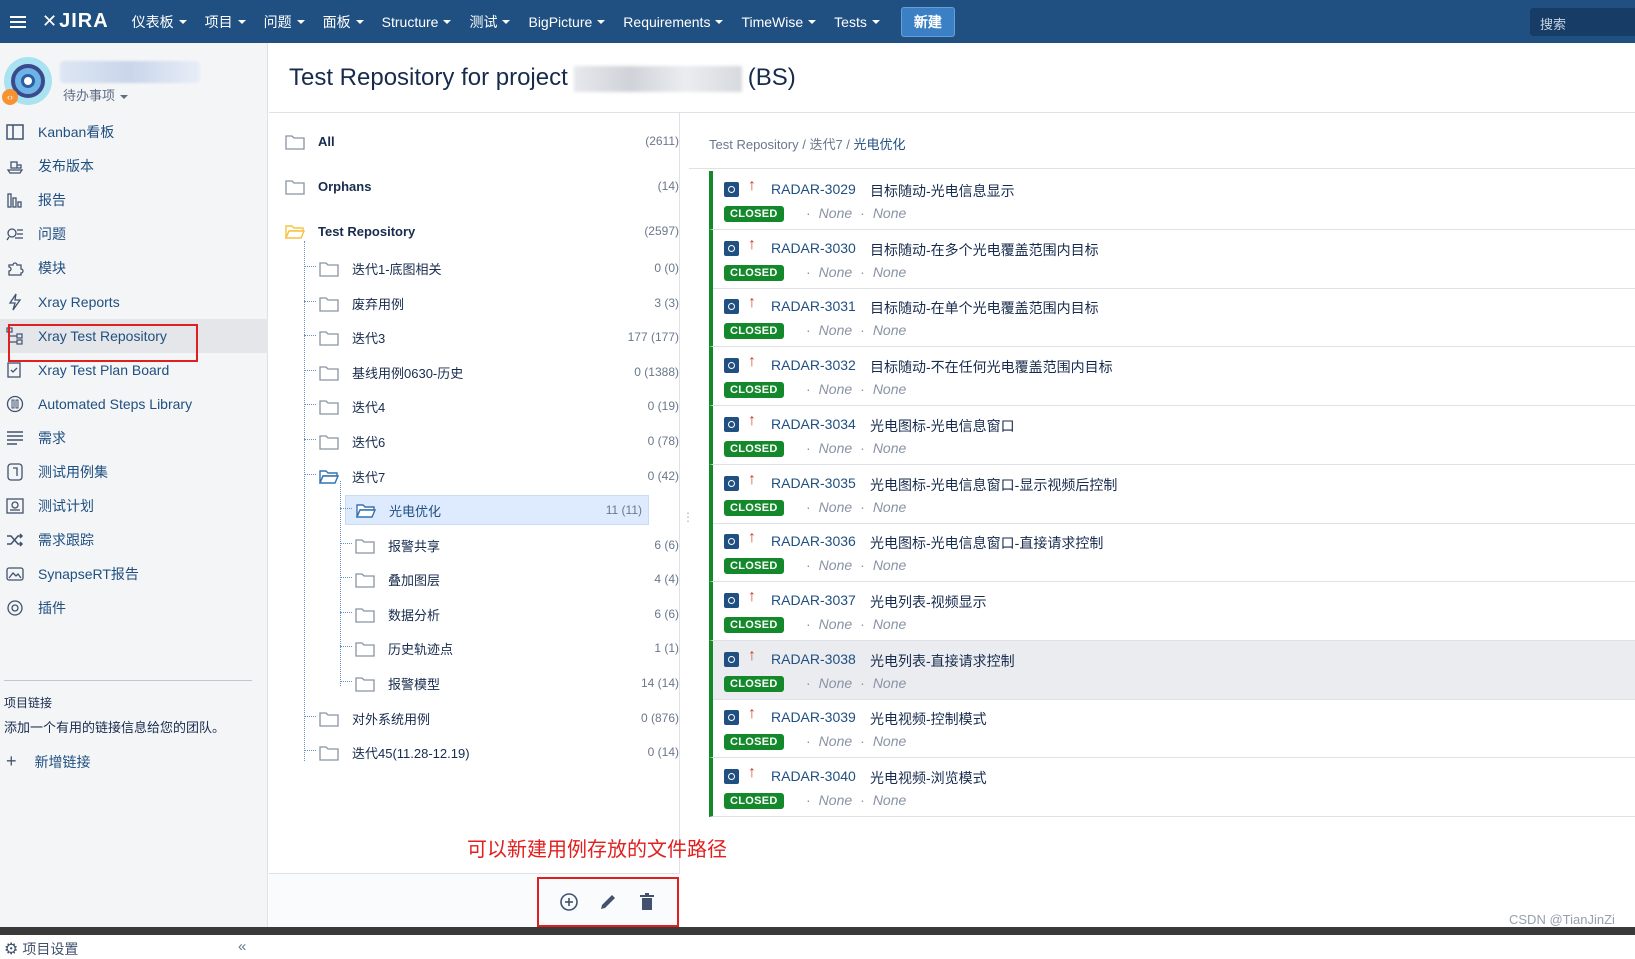 The width and height of the screenshot is (1635, 959). Describe the element at coordinates (134, 608) in the screenshot. I see `sidebar-item-addons: 插件` at that location.